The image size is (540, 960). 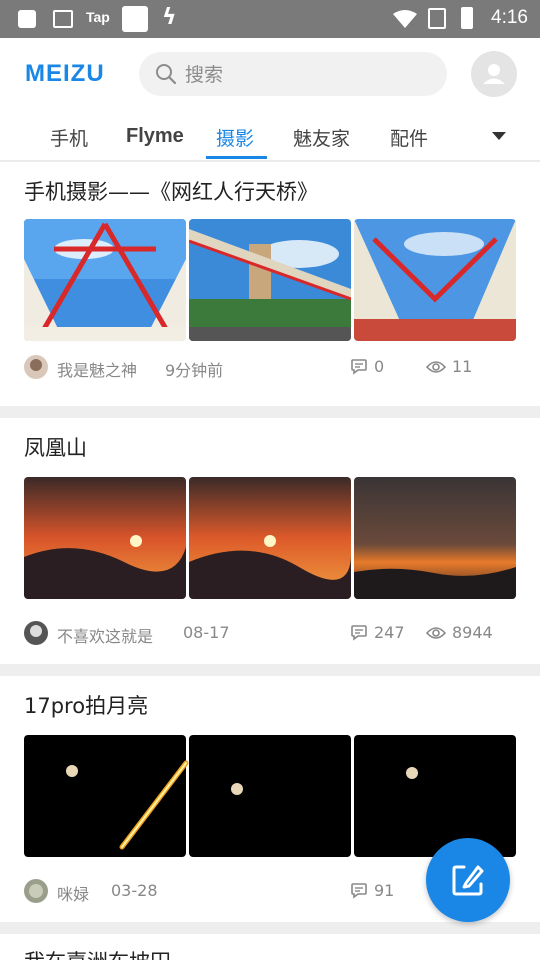 I want to click on search-input, so click(x=310, y=75).